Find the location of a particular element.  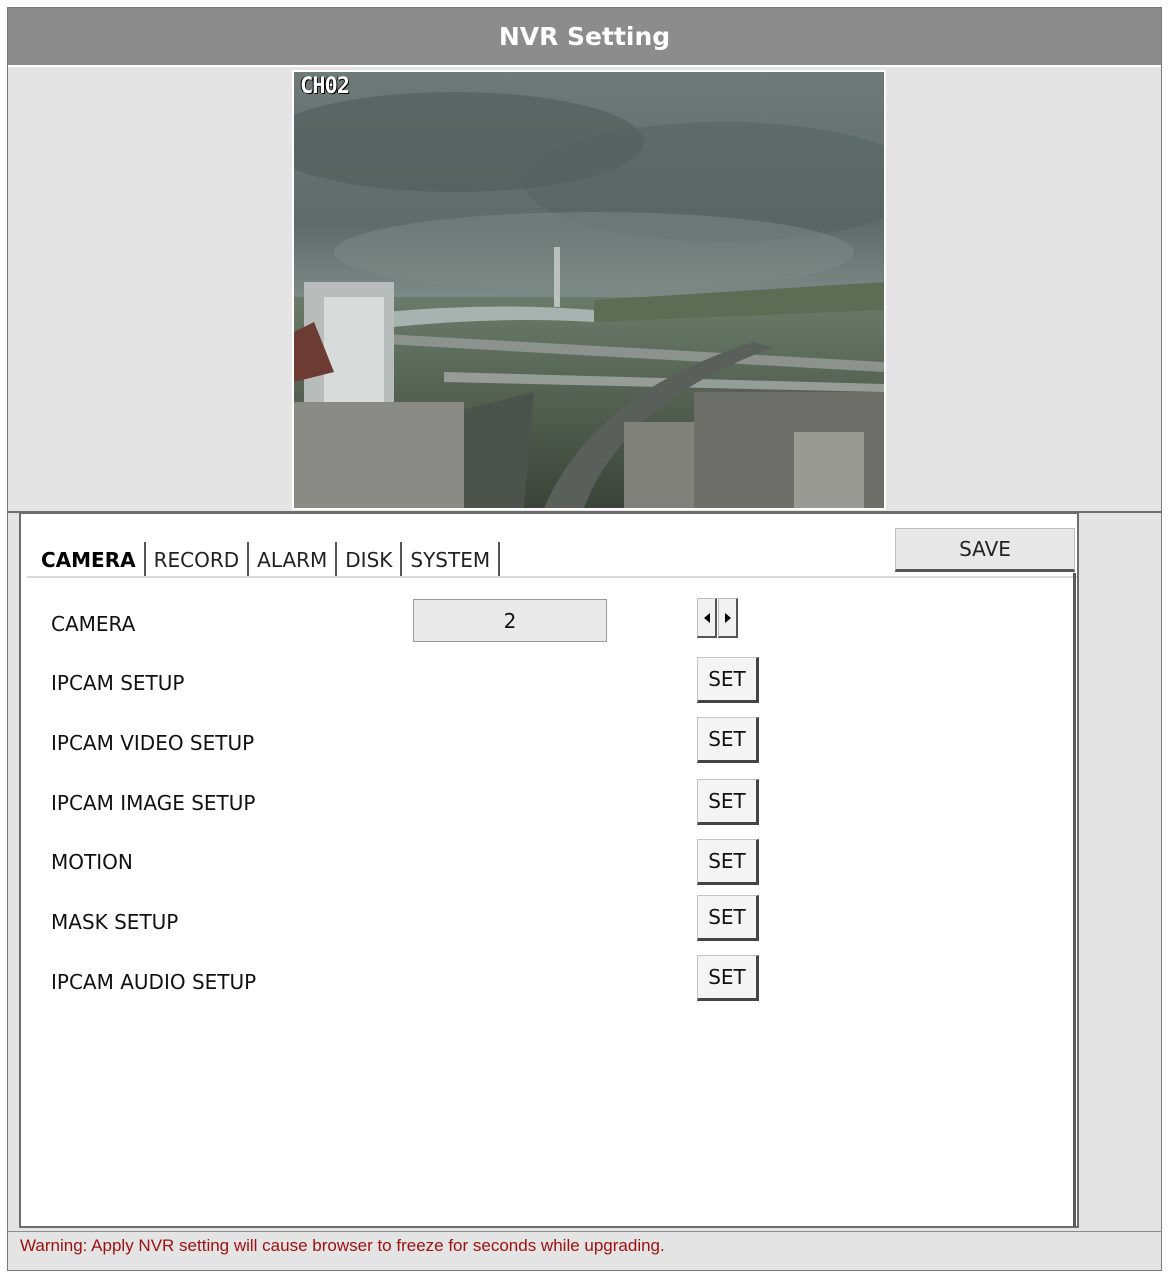

mask-setup-set-button: SET is located at coordinates (728, 918).